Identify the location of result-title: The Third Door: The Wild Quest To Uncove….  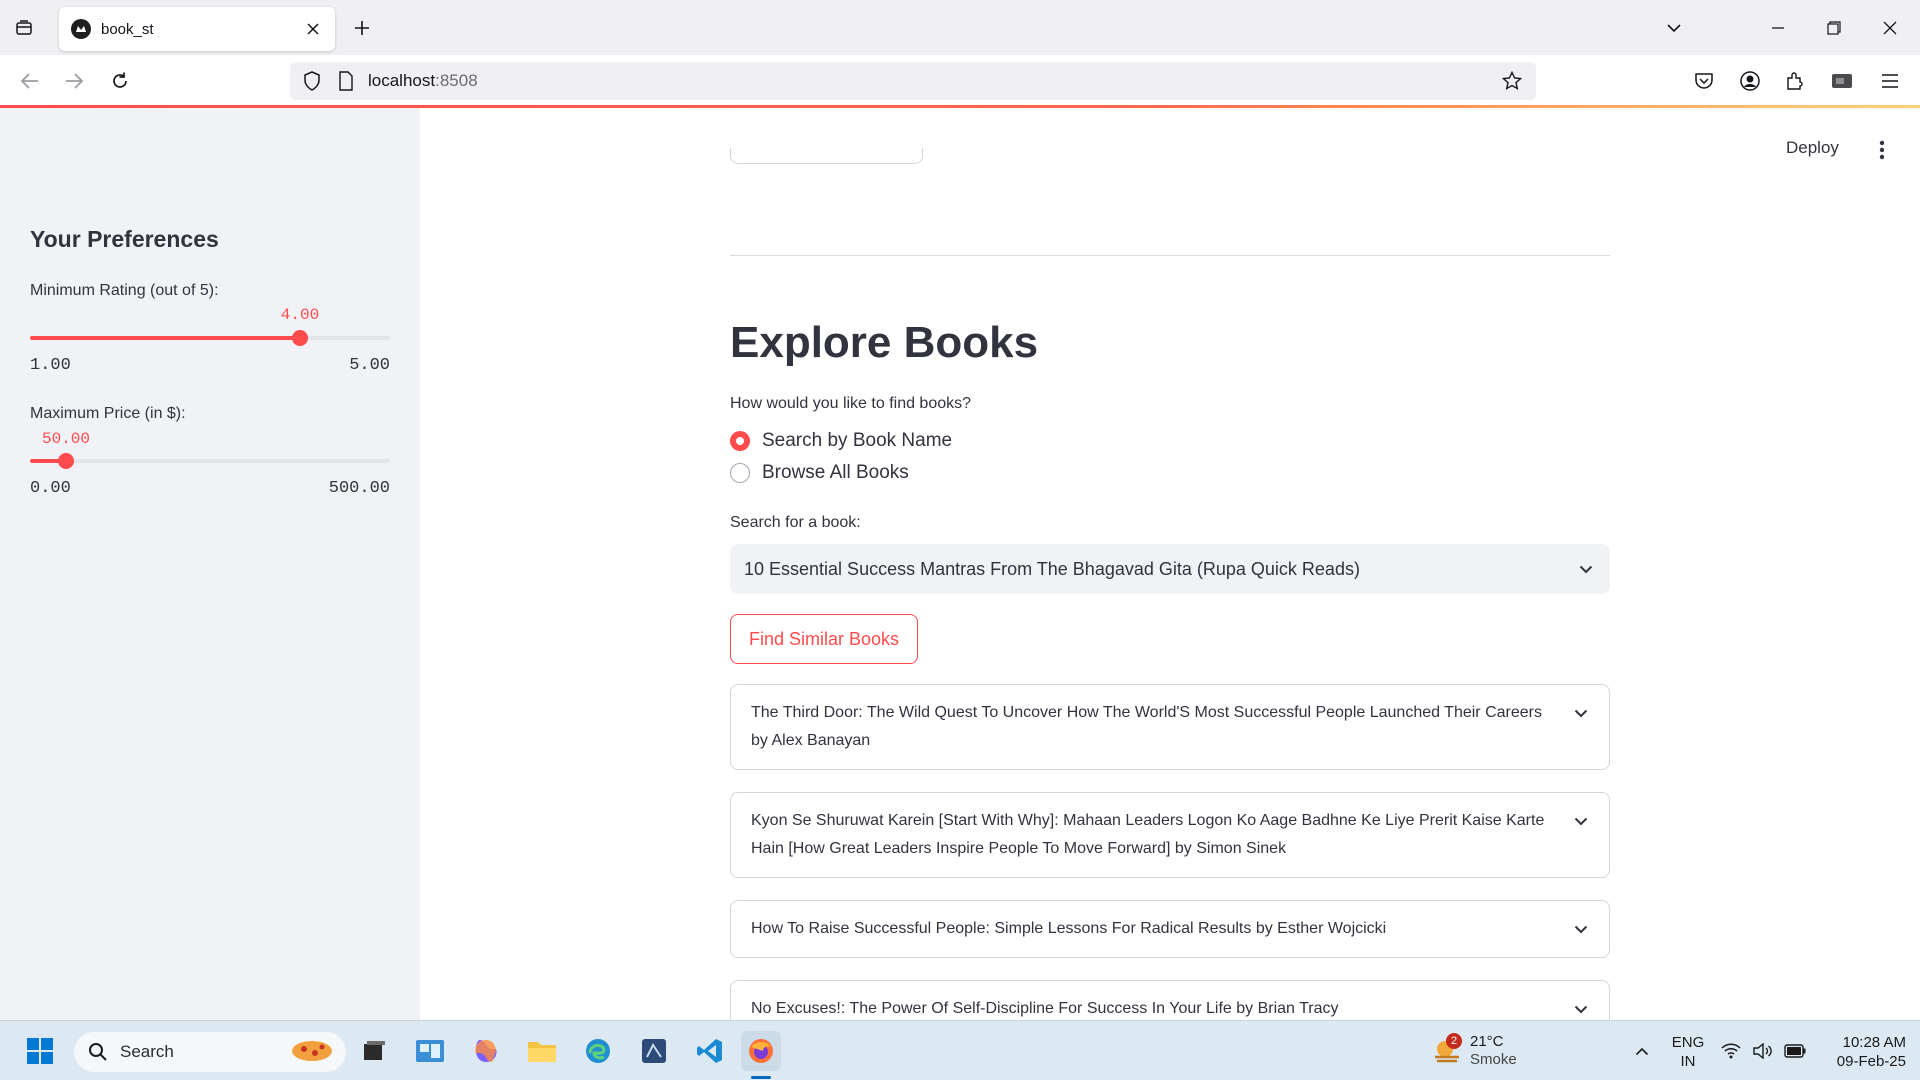
(1146, 726).